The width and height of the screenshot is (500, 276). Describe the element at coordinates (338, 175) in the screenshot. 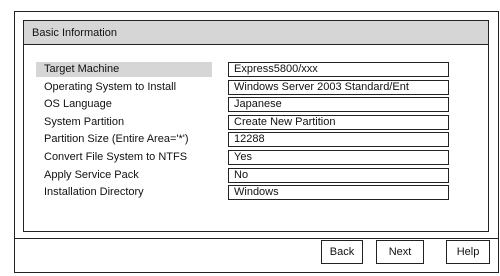

I see `row-value-field: No` at that location.